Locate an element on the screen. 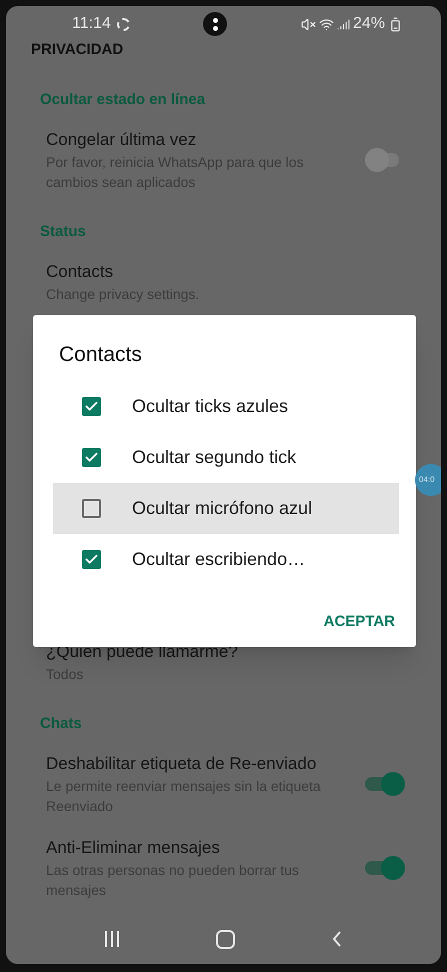  section-header: Ocultar estado en línea is located at coordinates (123, 99).